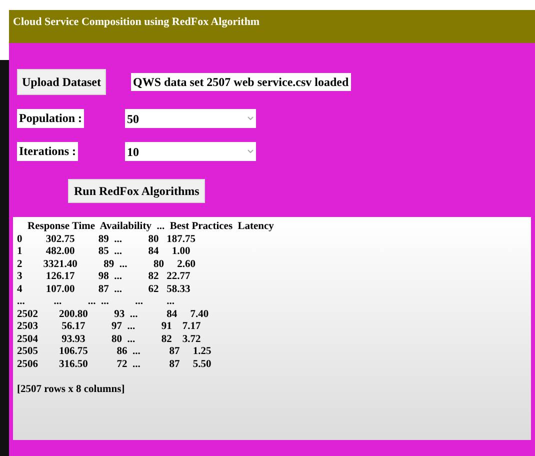 Image resolution: width=535 pixels, height=456 pixels. What do you see at coordinates (190, 151) in the screenshot?
I see `dropdown-field: 10` at bounding box center [190, 151].